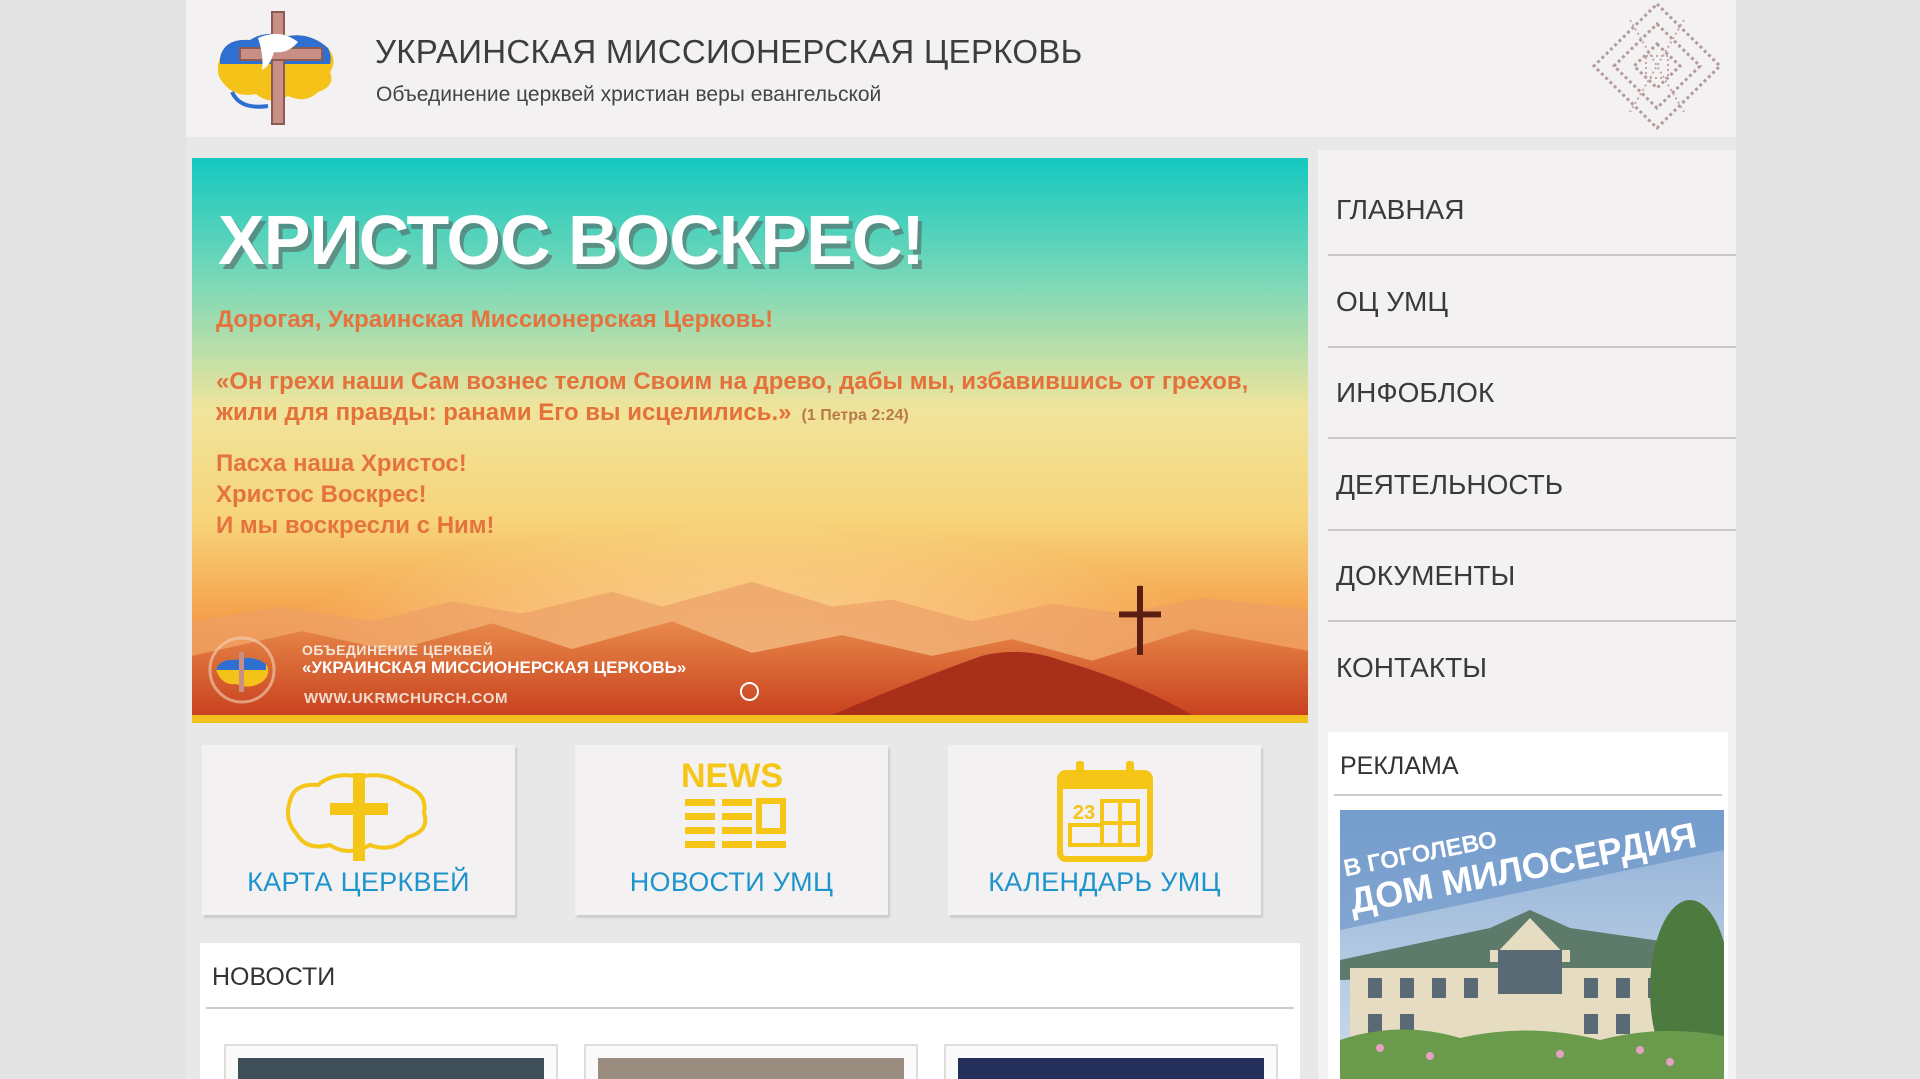 The width and height of the screenshot is (1920, 1079). Describe the element at coordinates (731, 882) in the screenshot. I see `tile-label: НОВОСТИ УМЦ` at that location.